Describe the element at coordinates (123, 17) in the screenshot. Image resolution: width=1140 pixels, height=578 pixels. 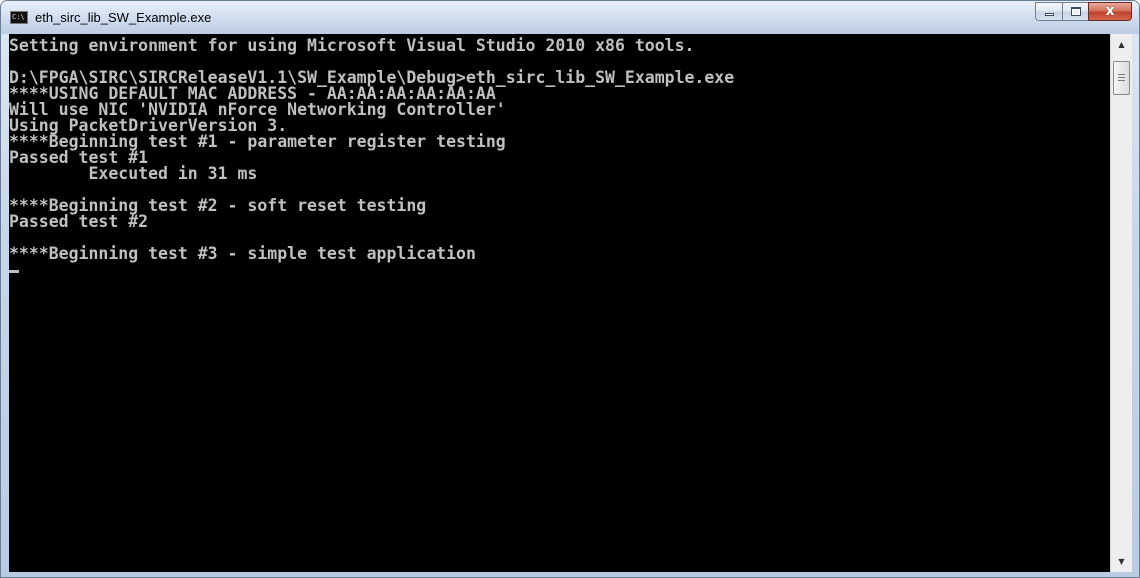
I see `window-title: eth_sirc_lib_SW_Example.exe` at that location.